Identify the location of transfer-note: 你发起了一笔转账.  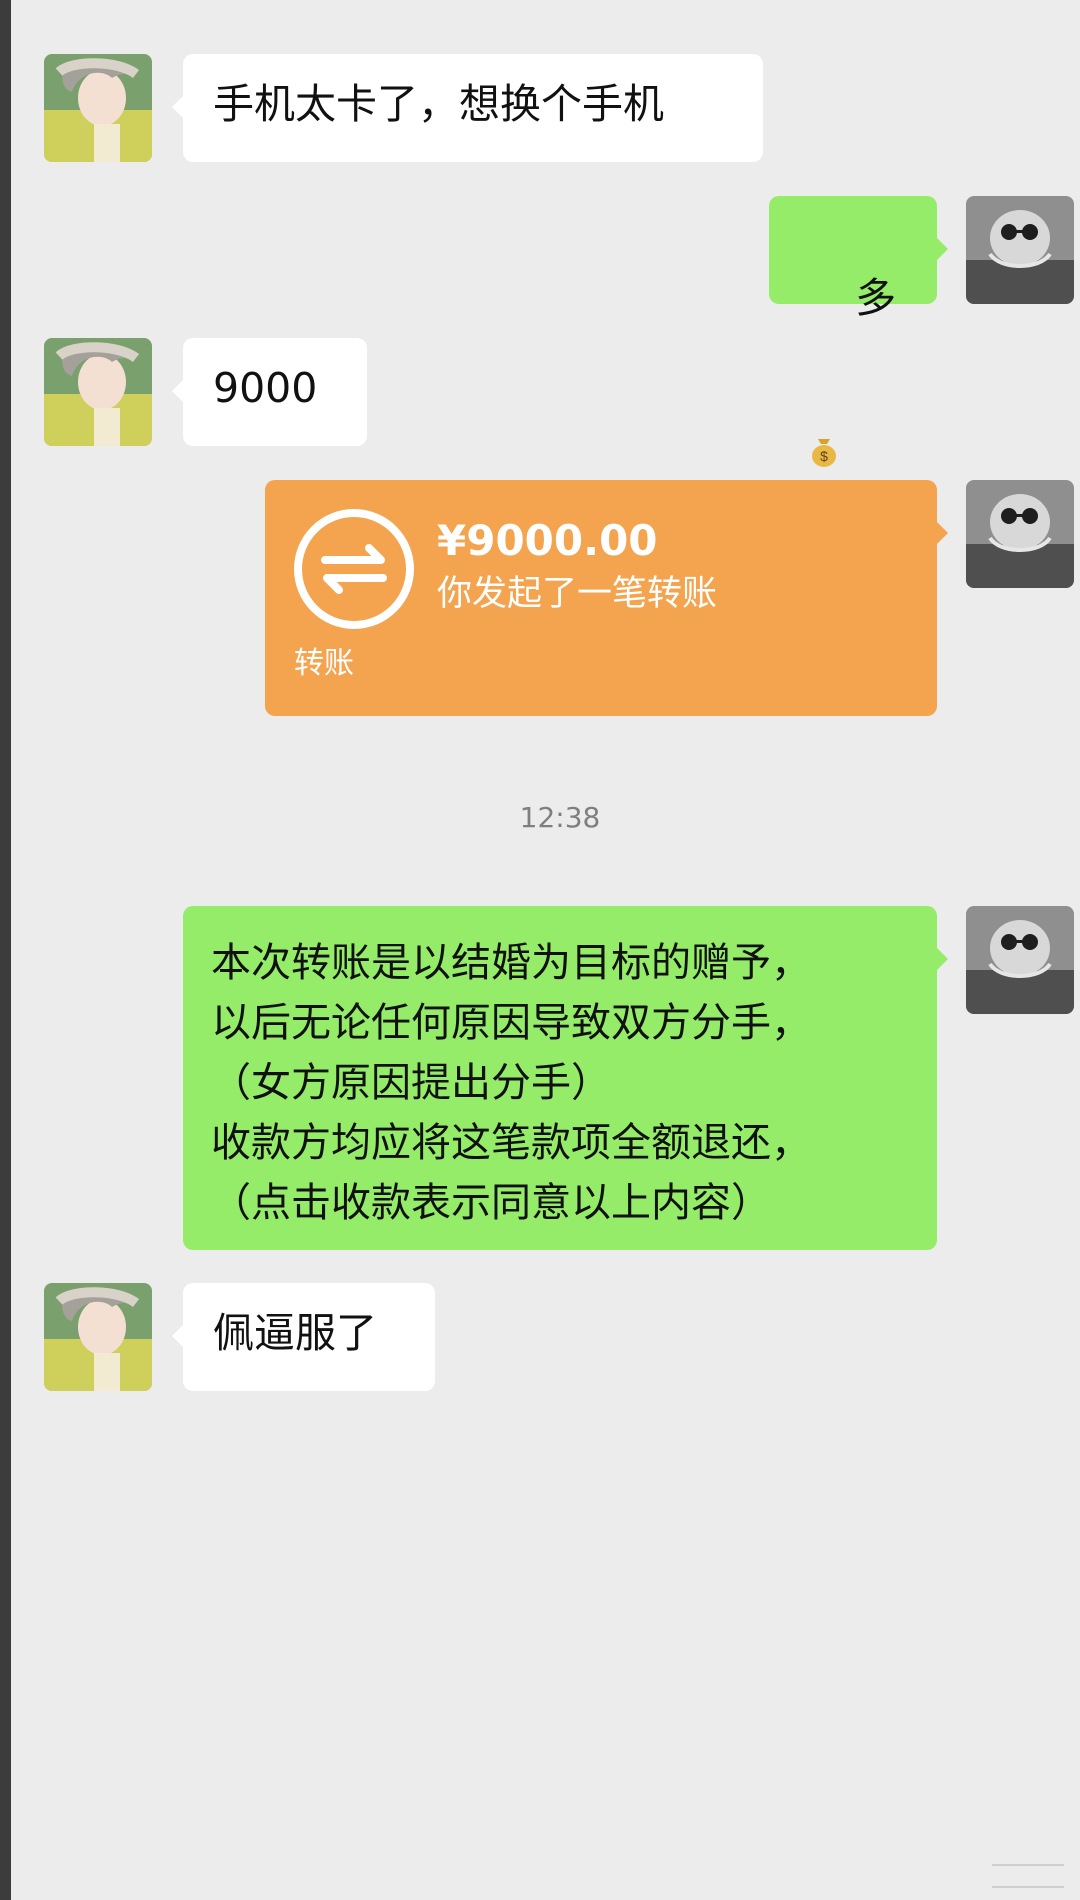
(577, 594).